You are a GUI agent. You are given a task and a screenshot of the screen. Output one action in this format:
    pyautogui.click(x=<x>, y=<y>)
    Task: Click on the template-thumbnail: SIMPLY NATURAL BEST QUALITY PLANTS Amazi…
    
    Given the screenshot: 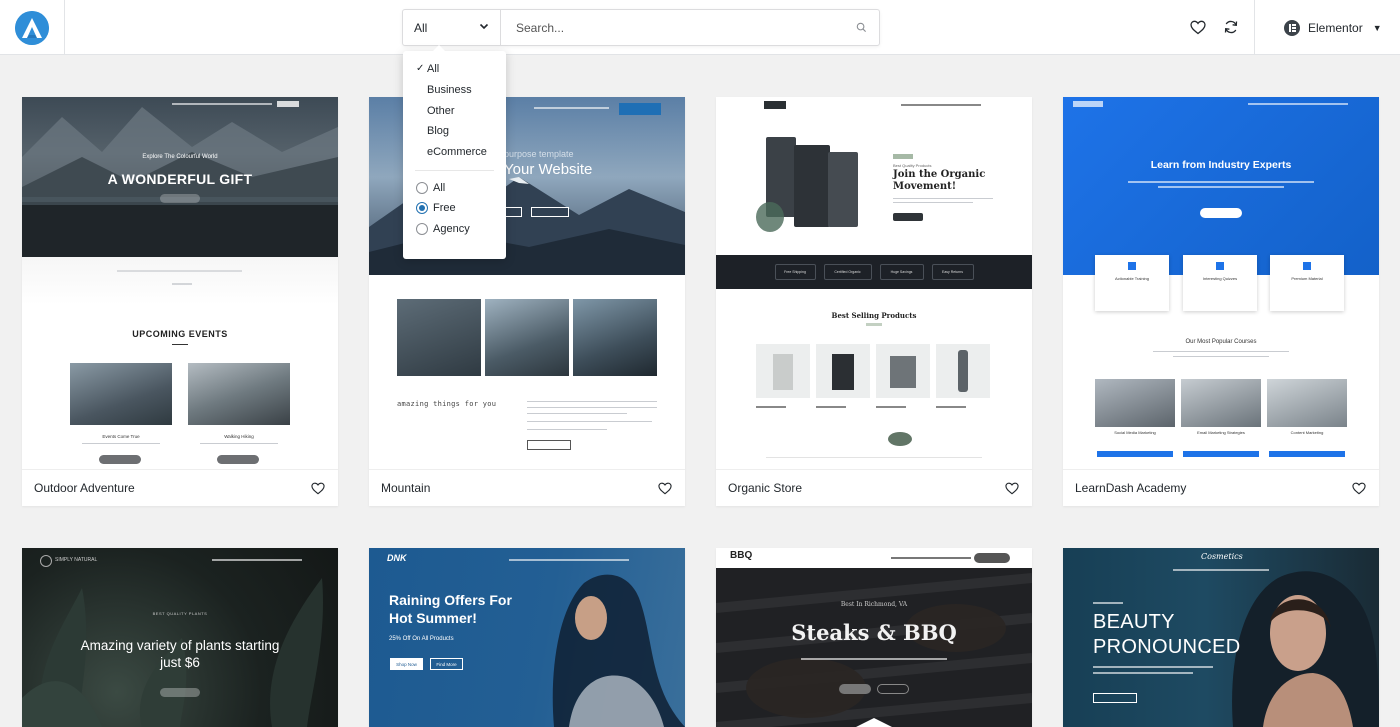 What is the action you would take?
    pyautogui.click(x=180, y=637)
    